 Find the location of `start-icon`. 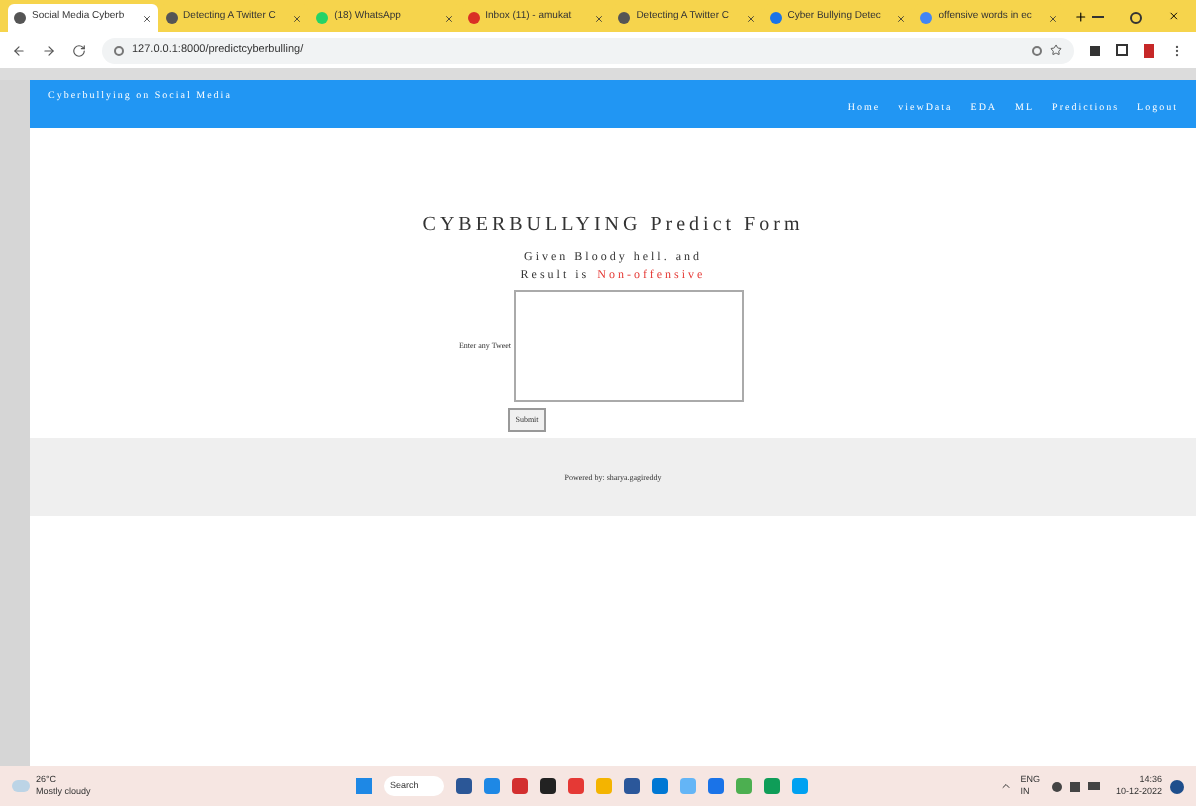

start-icon is located at coordinates (364, 786).